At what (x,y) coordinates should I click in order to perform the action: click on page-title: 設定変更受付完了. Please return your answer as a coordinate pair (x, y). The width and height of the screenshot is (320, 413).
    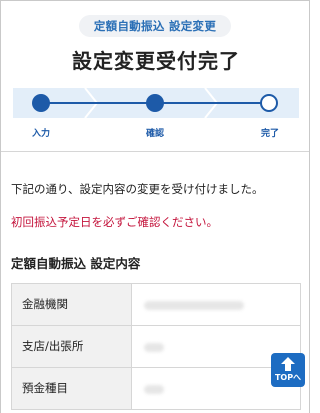
    Looking at the image, I should click on (156, 61).